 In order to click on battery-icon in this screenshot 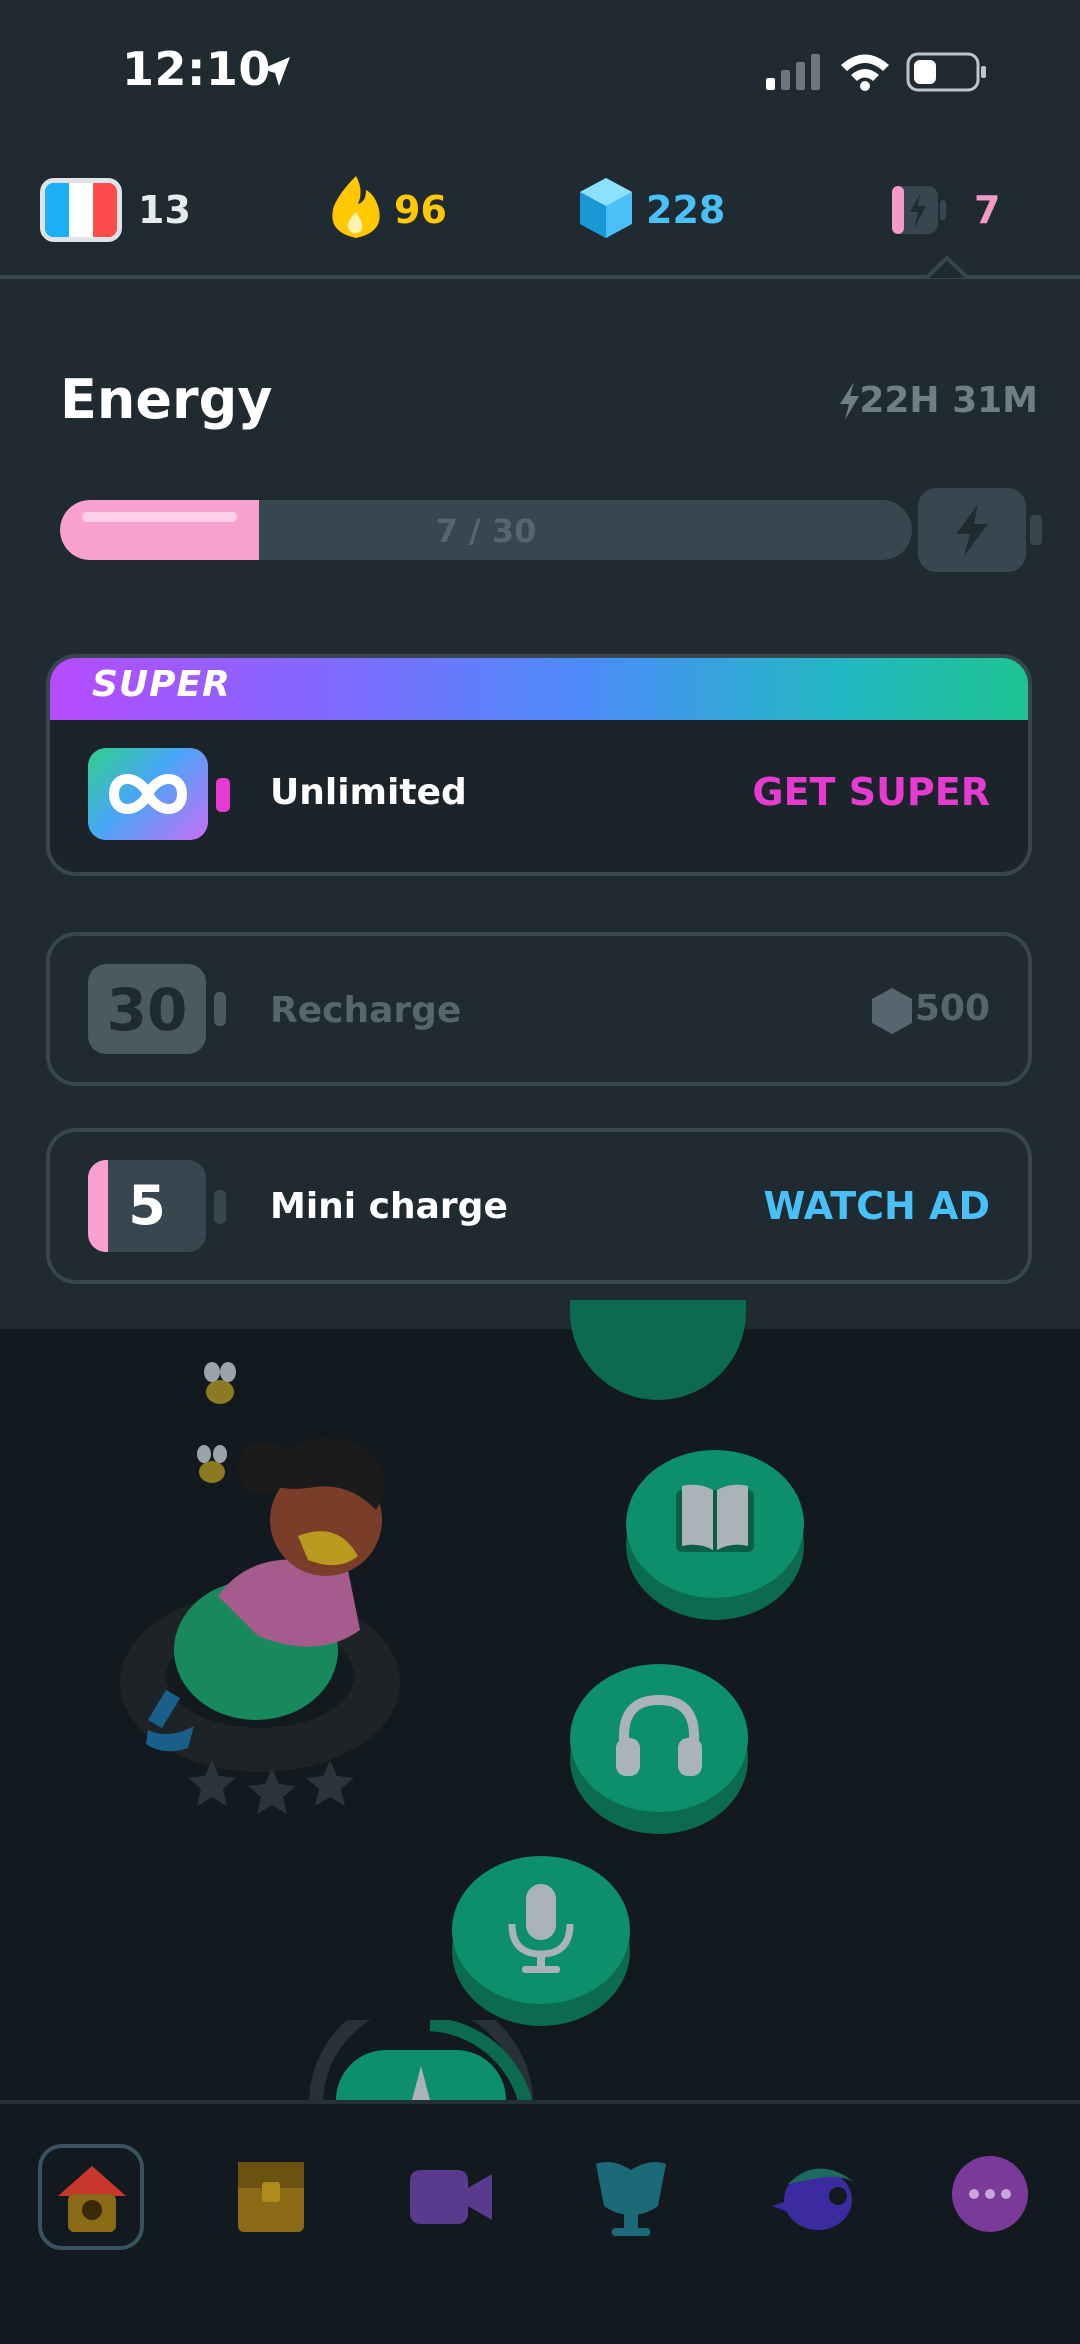, I will do `click(946, 72)`.